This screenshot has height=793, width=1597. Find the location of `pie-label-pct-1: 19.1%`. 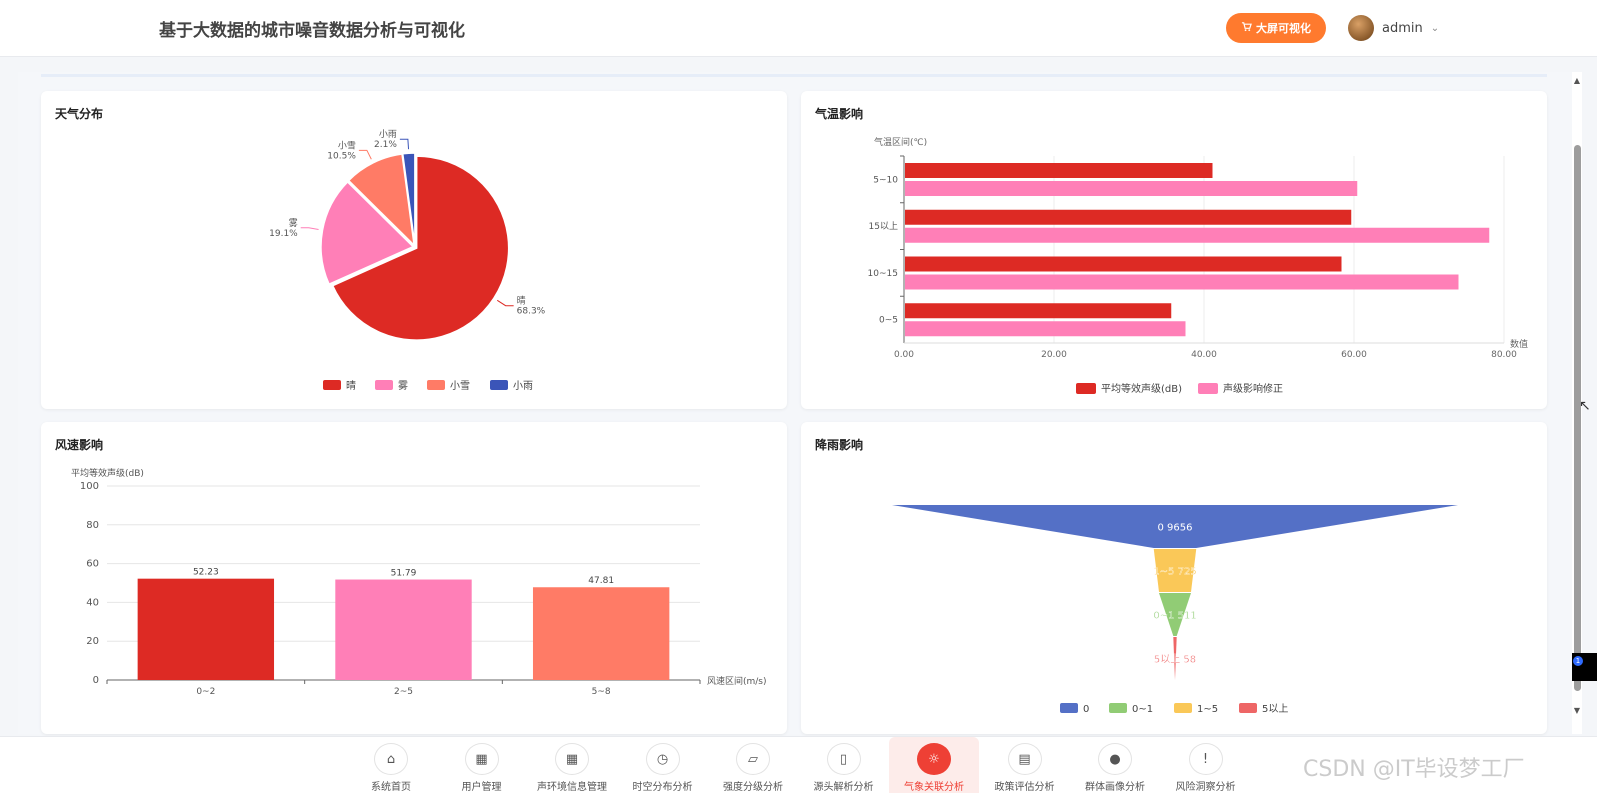

pie-label-pct-1: 19.1% is located at coordinates (283, 234).